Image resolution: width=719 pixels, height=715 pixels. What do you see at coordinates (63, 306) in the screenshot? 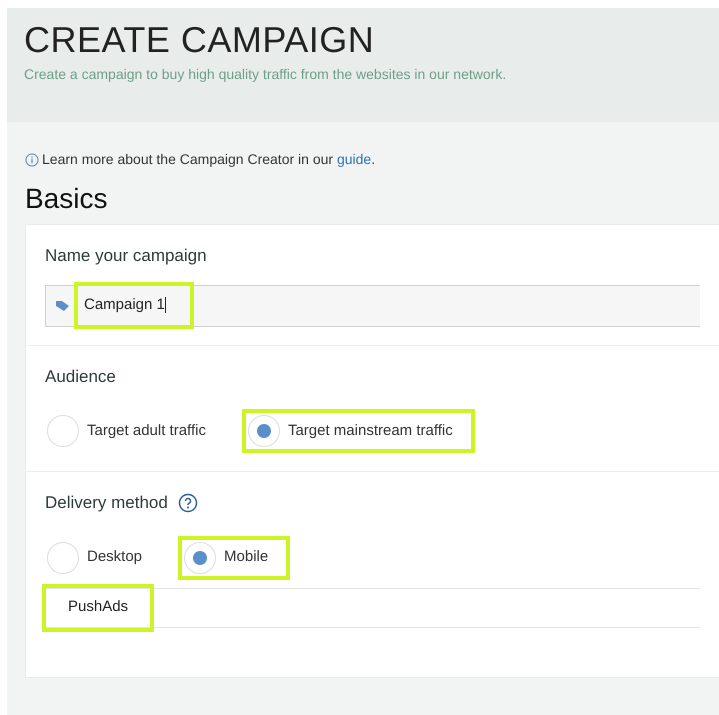
I see `tag-icon` at bounding box center [63, 306].